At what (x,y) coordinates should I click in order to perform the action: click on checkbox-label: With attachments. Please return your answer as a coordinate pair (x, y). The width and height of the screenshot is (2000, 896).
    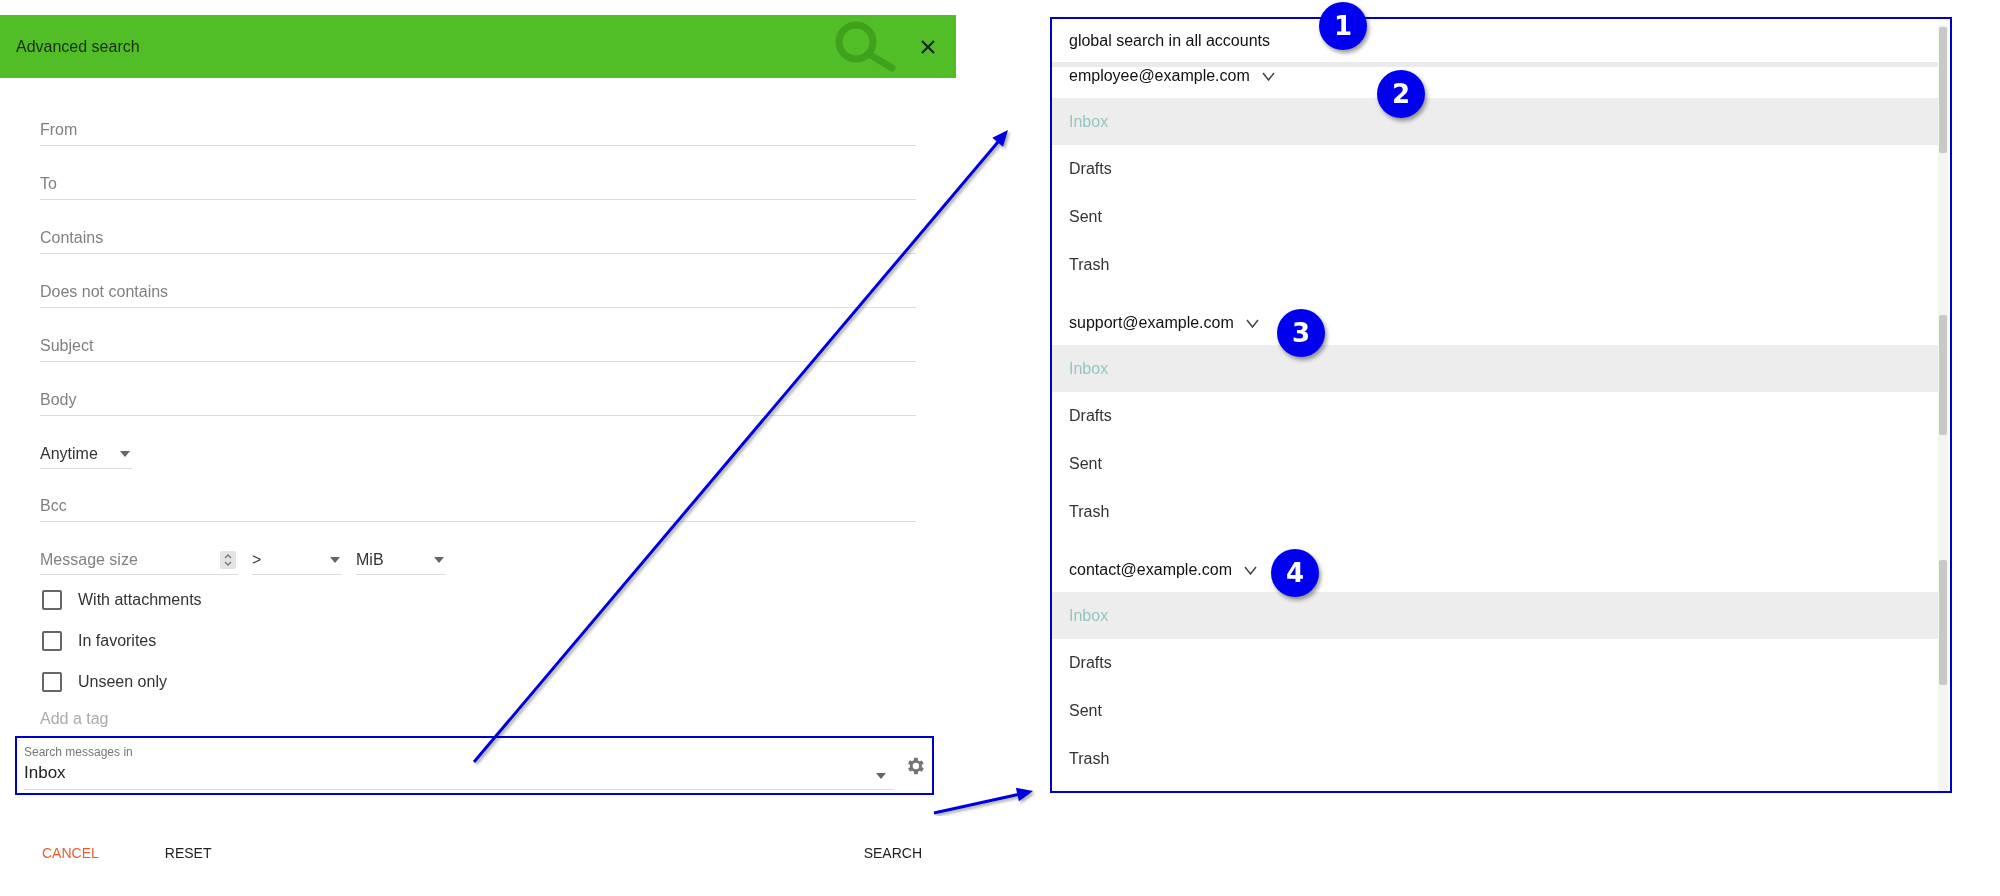
    Looking at the image, I should click on (140, 599).